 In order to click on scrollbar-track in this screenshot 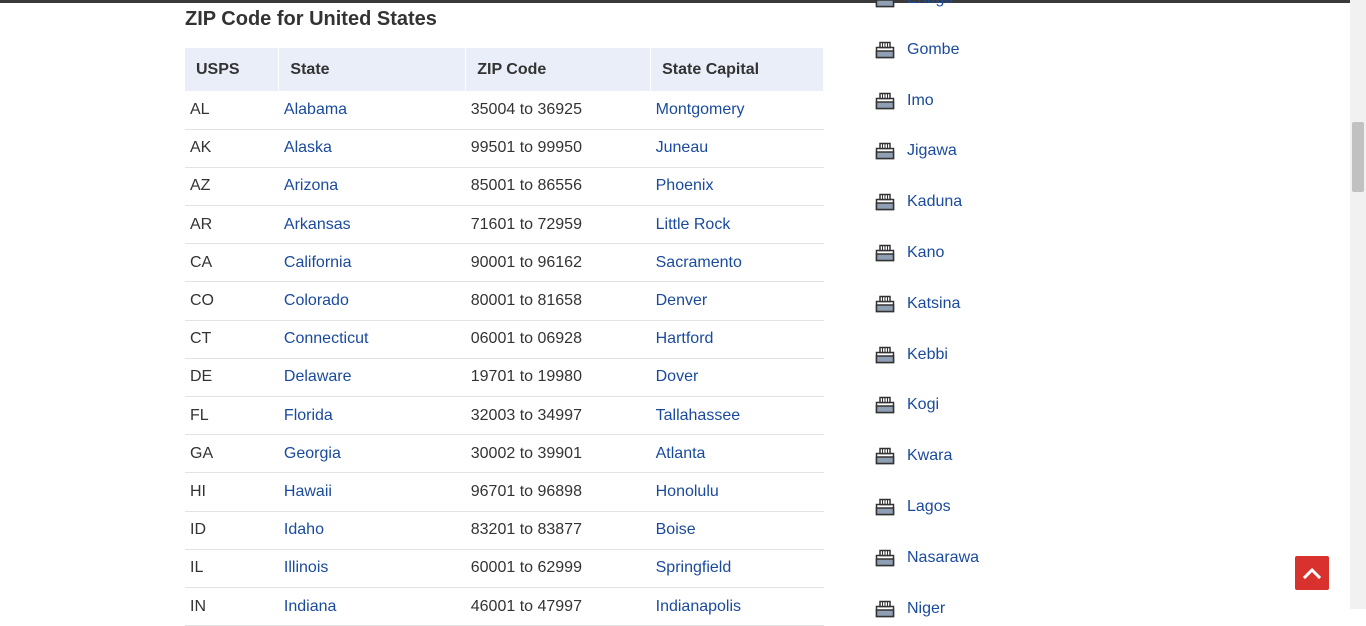, I will do `click(1358, 304)`.